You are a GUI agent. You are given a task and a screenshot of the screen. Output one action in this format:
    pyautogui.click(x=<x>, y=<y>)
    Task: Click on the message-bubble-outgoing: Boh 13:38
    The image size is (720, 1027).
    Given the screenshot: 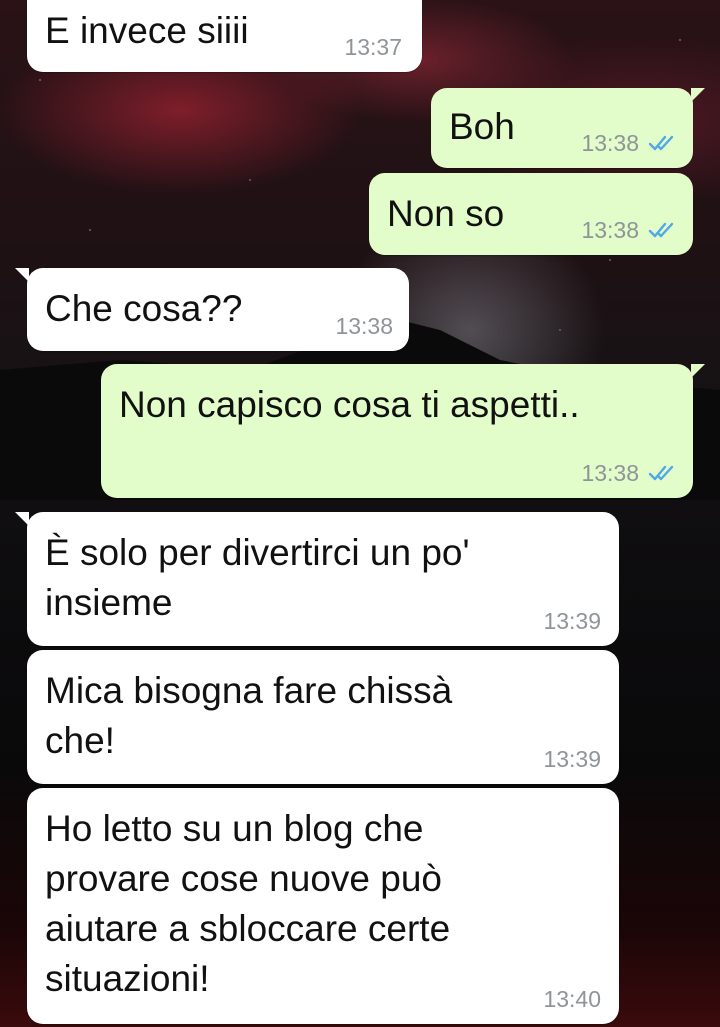 What is the action you would take?
    pyautogui.click(x=568, y=128)
    